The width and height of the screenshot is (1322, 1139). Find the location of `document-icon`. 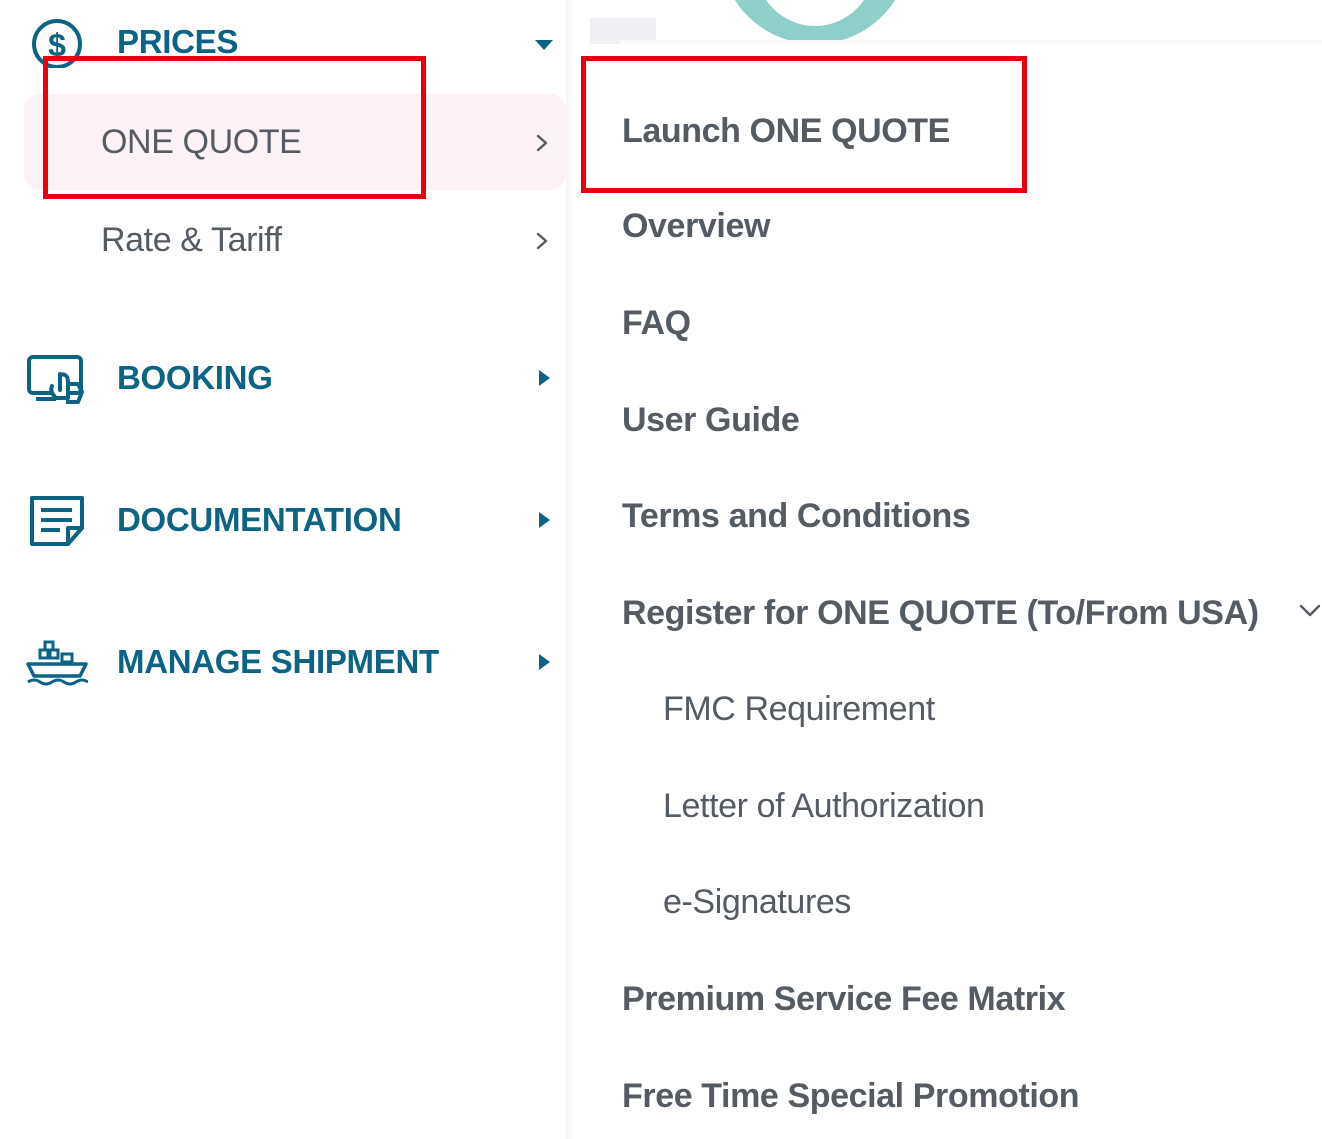

document-icon is located at coordinates (57, 520).